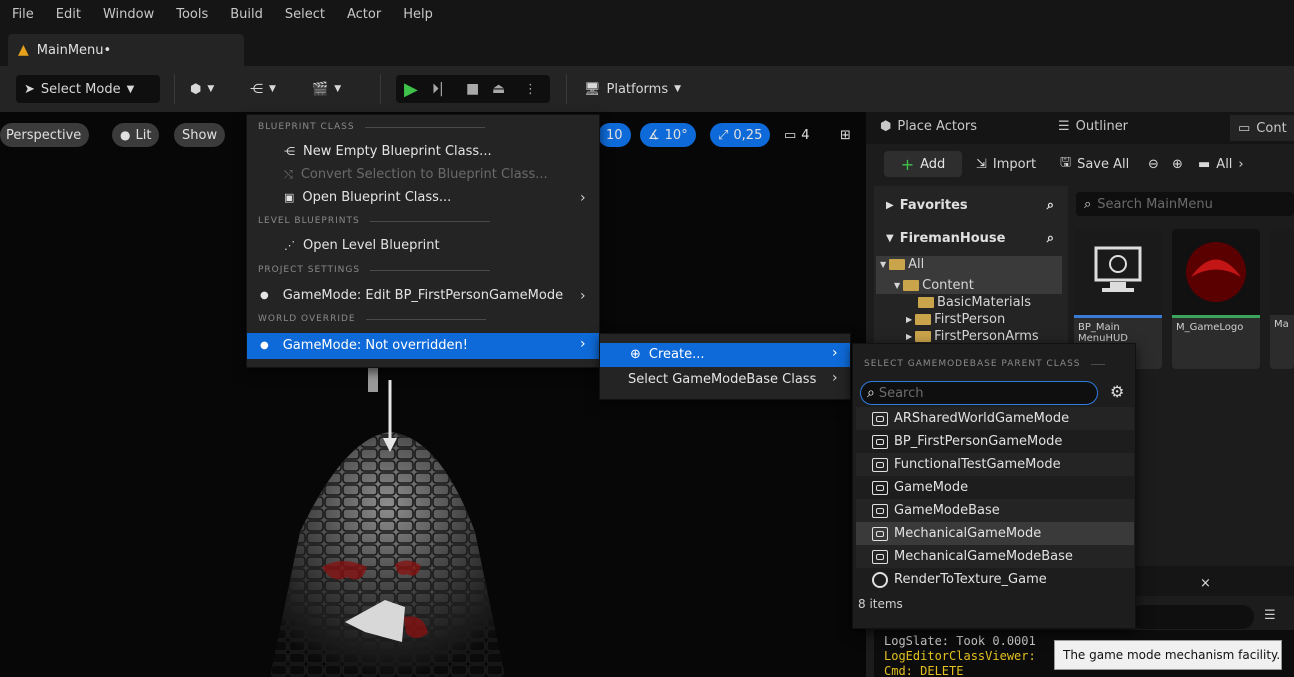  Describe the element at coordinates (1094, 164) in the screenshot. I see `save-all-button: 🖫 Save All` at that location.